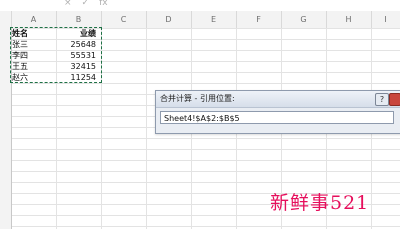  I want to click on close-button, so click(394, 99).